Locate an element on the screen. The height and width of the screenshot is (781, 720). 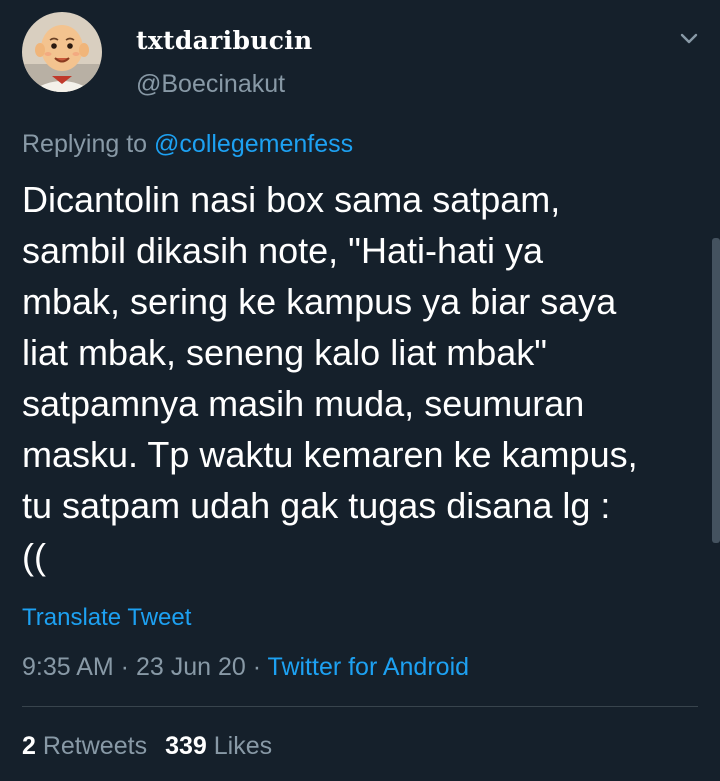
retweets-label: Retweets is located at coordinates (91, 746).